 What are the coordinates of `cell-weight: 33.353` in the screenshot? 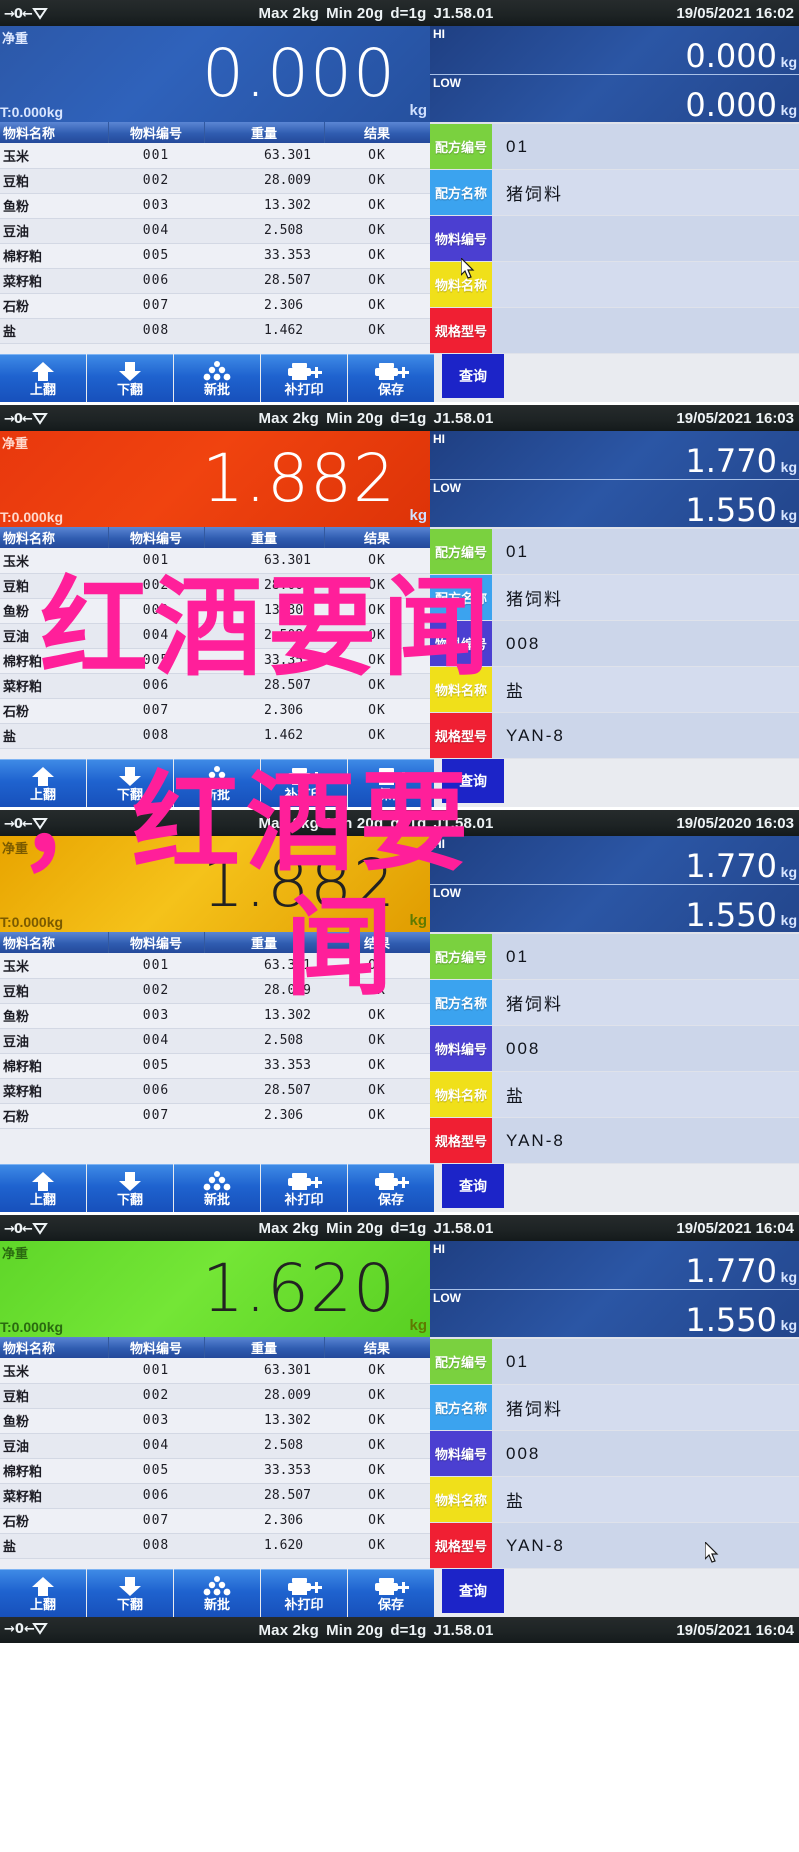 It's located at (264, 1471).